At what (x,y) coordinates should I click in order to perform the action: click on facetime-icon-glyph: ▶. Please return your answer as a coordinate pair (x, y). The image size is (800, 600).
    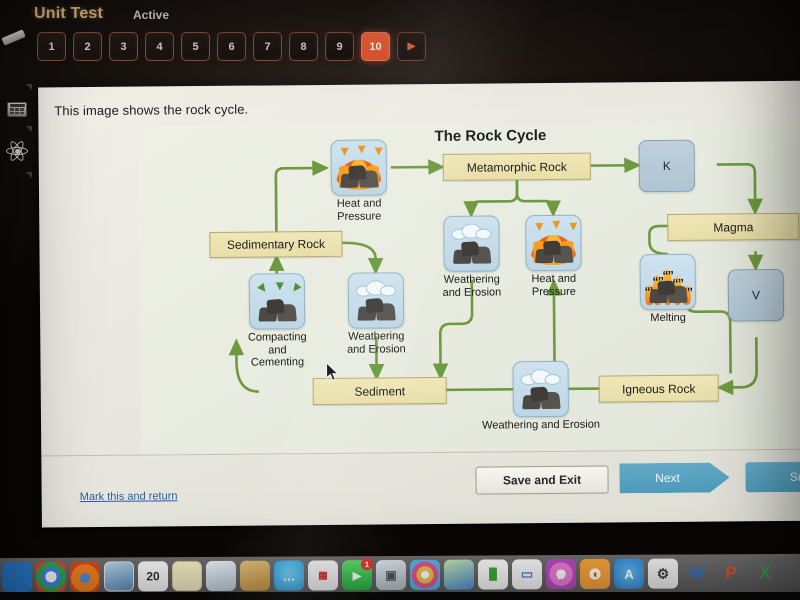
    Looking at the image, I should click on (357, 575).